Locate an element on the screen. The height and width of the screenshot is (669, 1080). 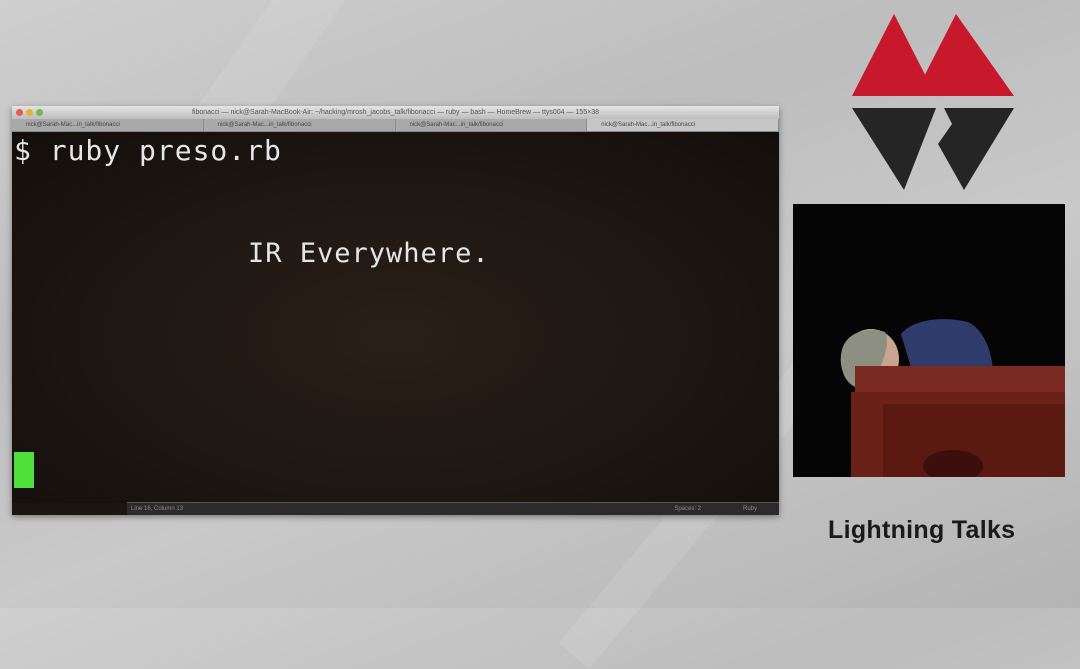
zoom-window-button is located at coordinates (39, 112).